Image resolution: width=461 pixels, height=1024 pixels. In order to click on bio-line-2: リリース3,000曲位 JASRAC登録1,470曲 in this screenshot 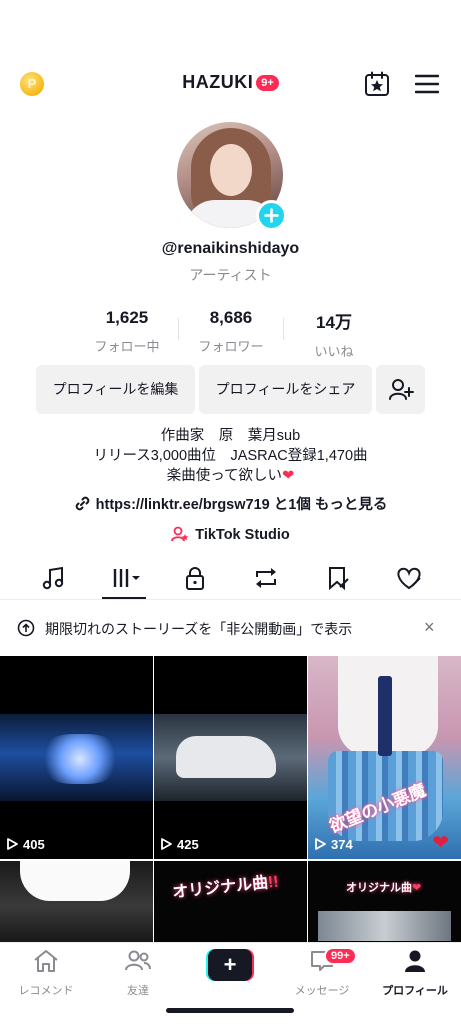, I will do `click(230, 456)`.